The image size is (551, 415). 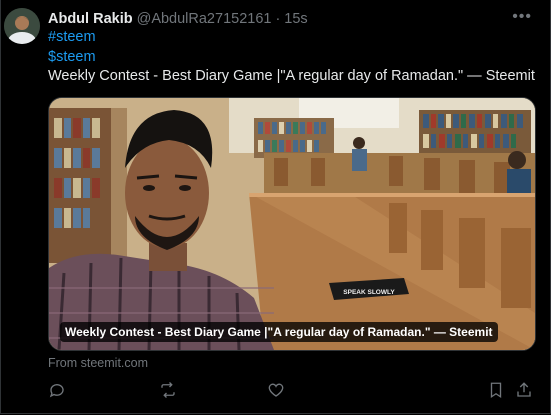 What do you see at coordinates (497, 391) in the screenshot?
I see `bookmark-icon` at bounding box center [497, 391].